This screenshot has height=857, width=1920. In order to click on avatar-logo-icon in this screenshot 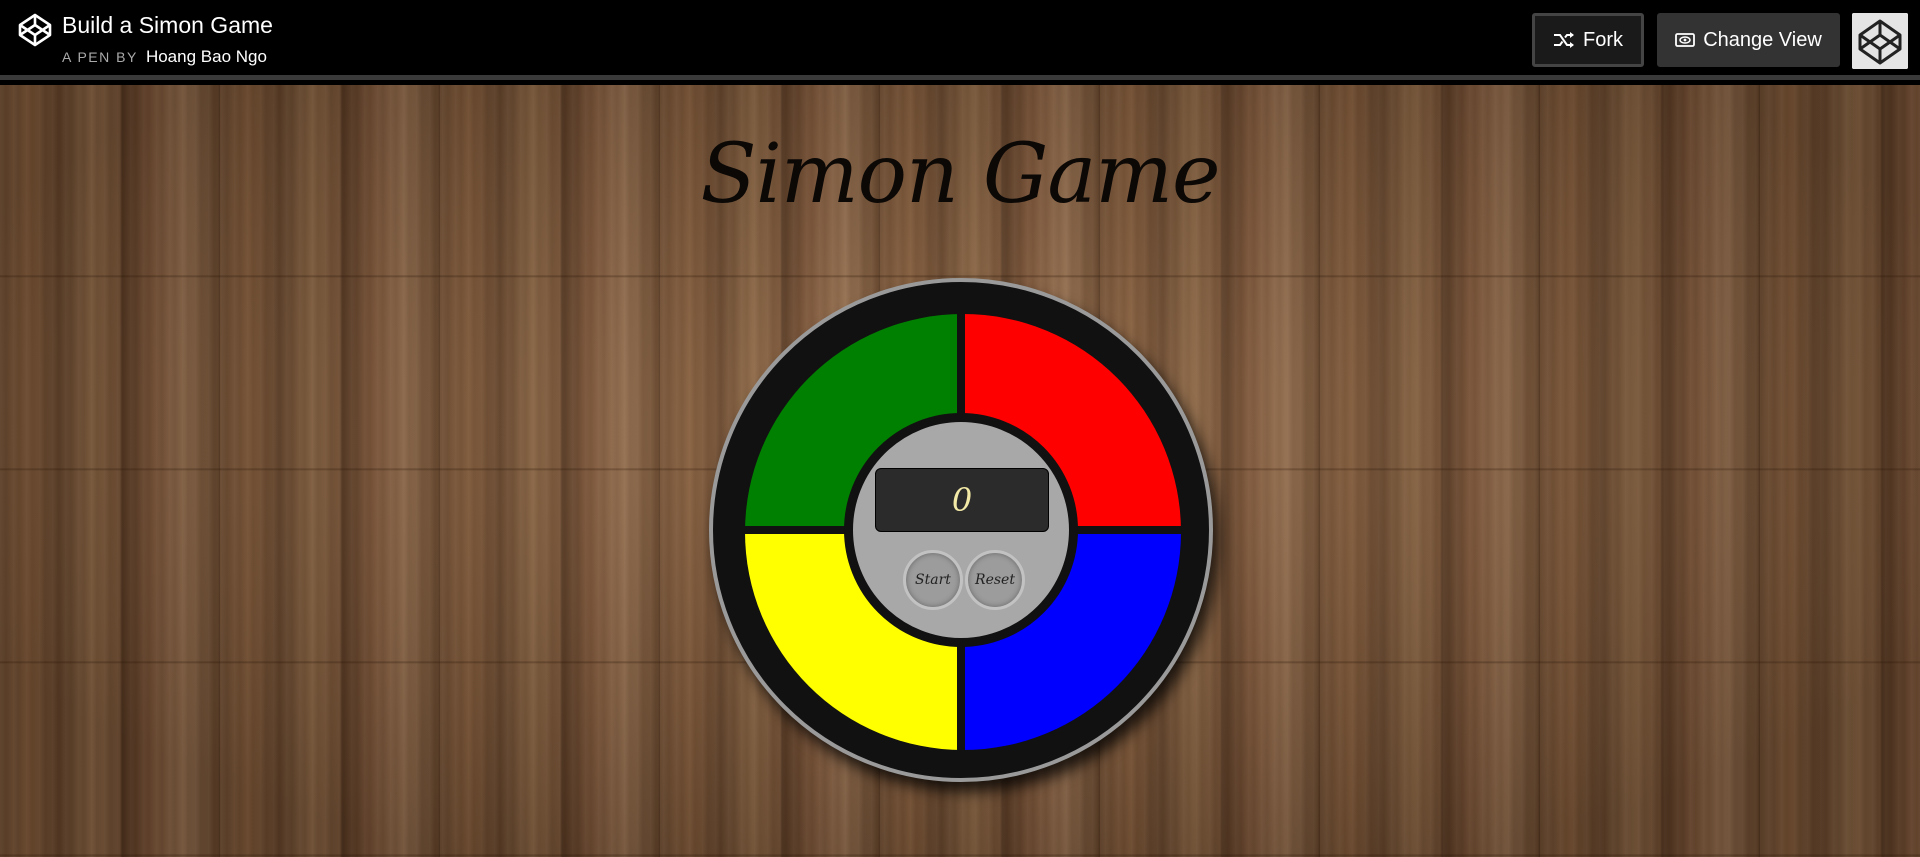, I will do `click(1880, 41)`.